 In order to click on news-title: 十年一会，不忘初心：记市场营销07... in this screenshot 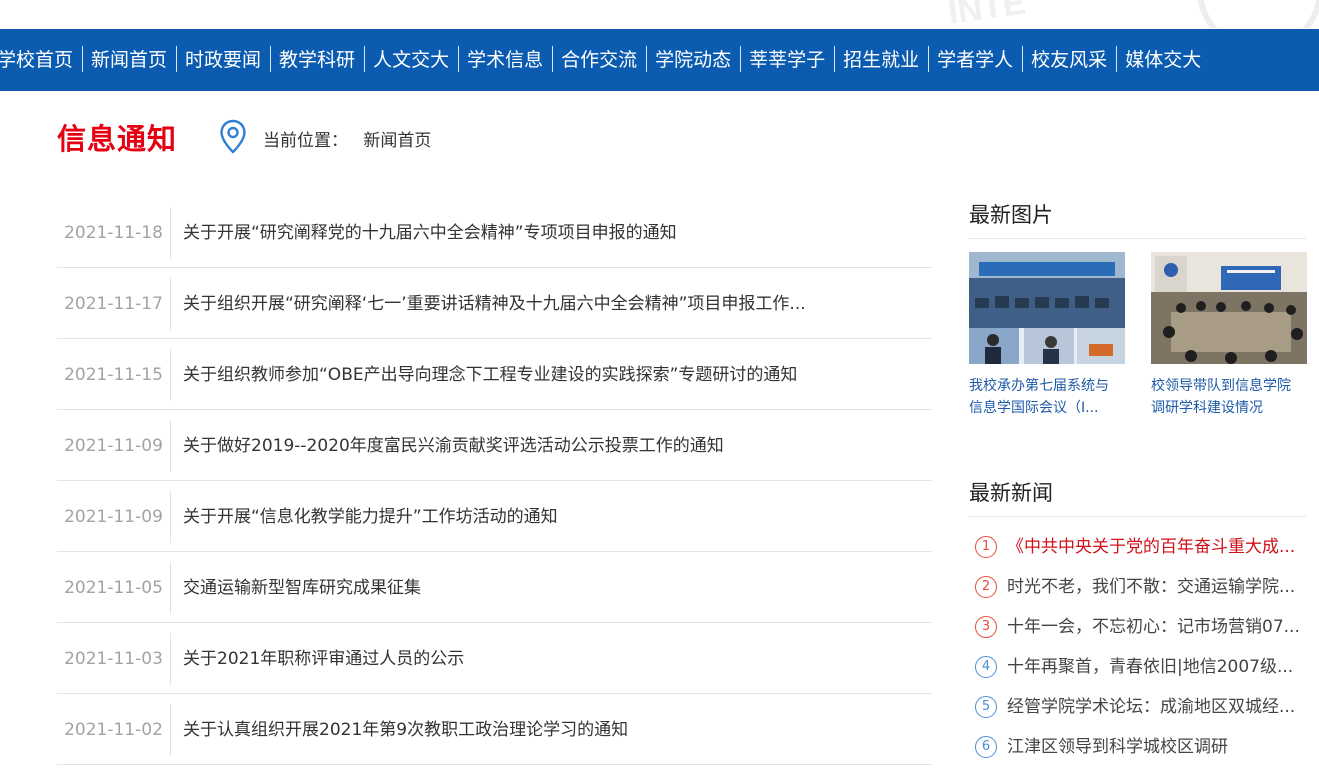, I will do `click(1153, 627)`.